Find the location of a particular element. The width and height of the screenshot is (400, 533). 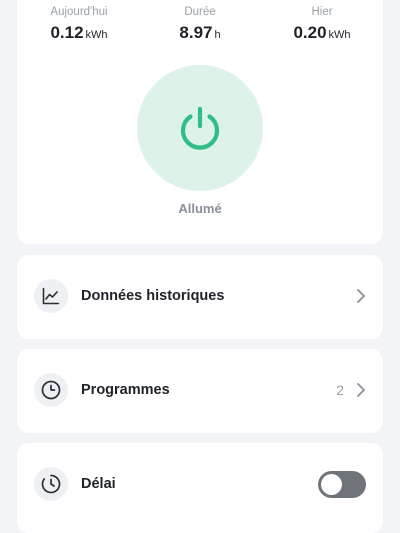

stat-today-value: 0.12 is located at coordinates (67, 32).